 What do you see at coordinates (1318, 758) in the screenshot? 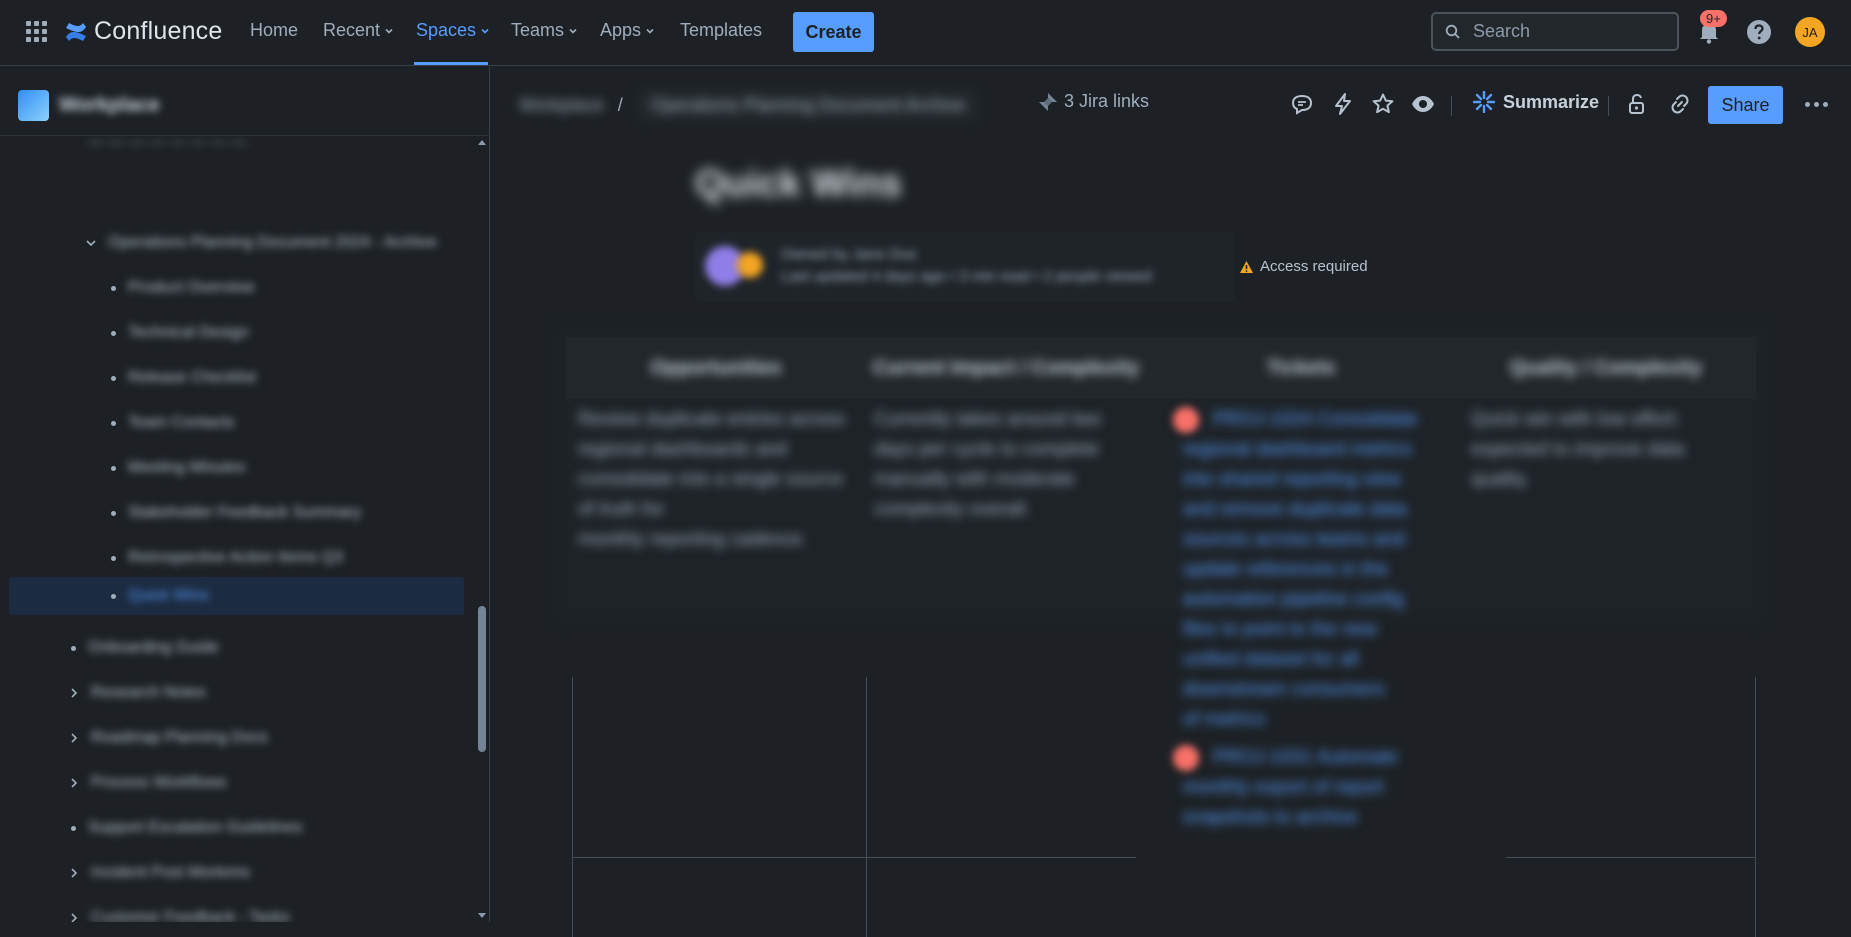
I see `jira-issue-link: PROJ-1031 Automate` at bounding box center [1318, 758].